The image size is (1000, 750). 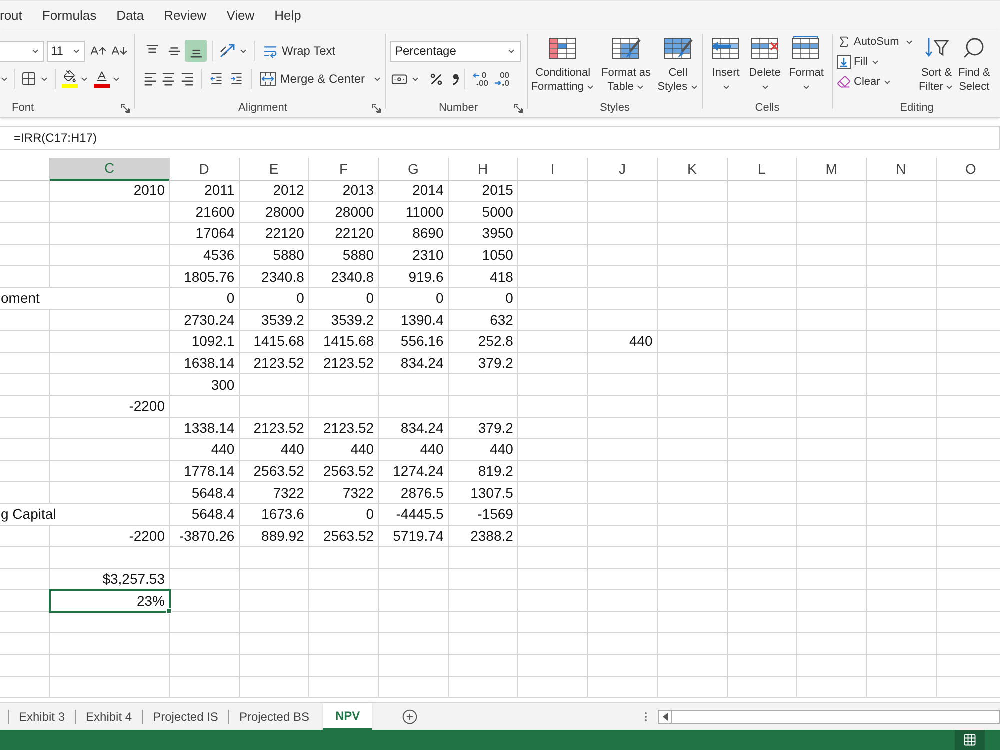 What do you see at coordinates (275, 169) in the screenshot?
I see `column-header: E` at bounding box center [275, 169].